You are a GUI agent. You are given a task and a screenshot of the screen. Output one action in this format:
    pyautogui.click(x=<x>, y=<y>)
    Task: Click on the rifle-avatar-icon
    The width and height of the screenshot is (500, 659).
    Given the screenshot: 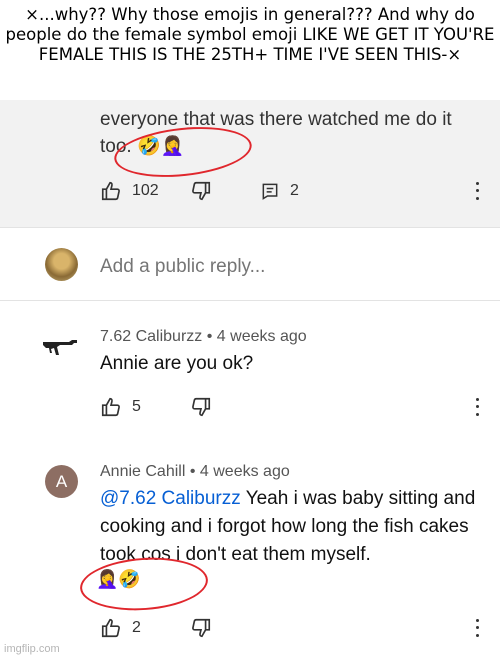 What is the action you would take?
    pyautogui.click(x=60, y=347)
    